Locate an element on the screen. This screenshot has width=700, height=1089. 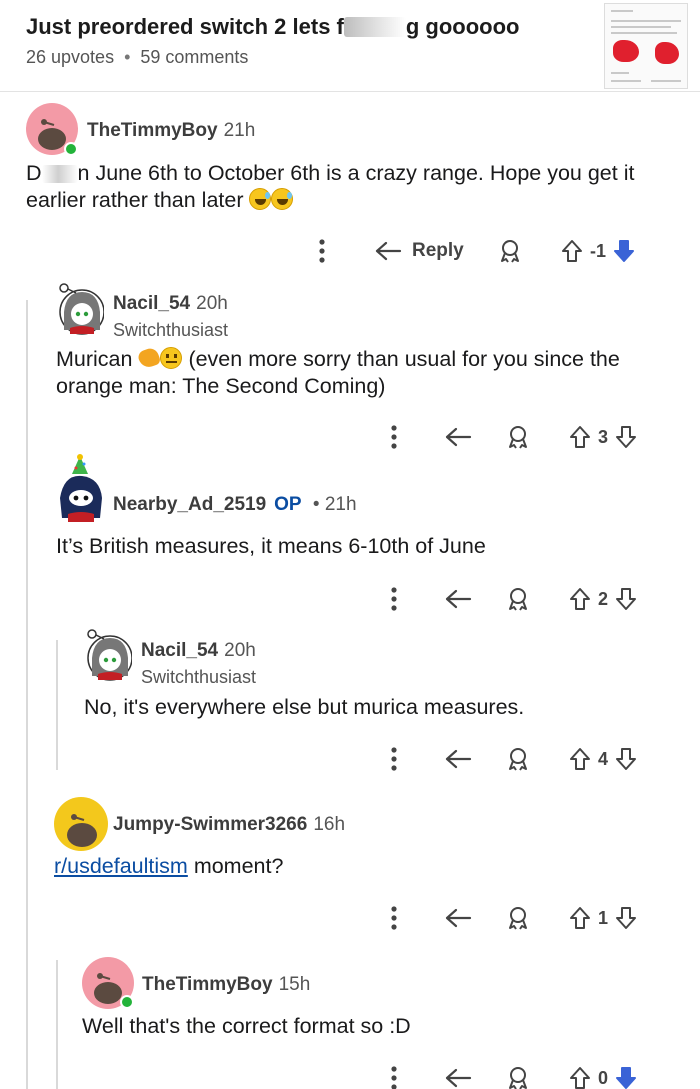
reply-icon is located at coordinates (458, 1078).